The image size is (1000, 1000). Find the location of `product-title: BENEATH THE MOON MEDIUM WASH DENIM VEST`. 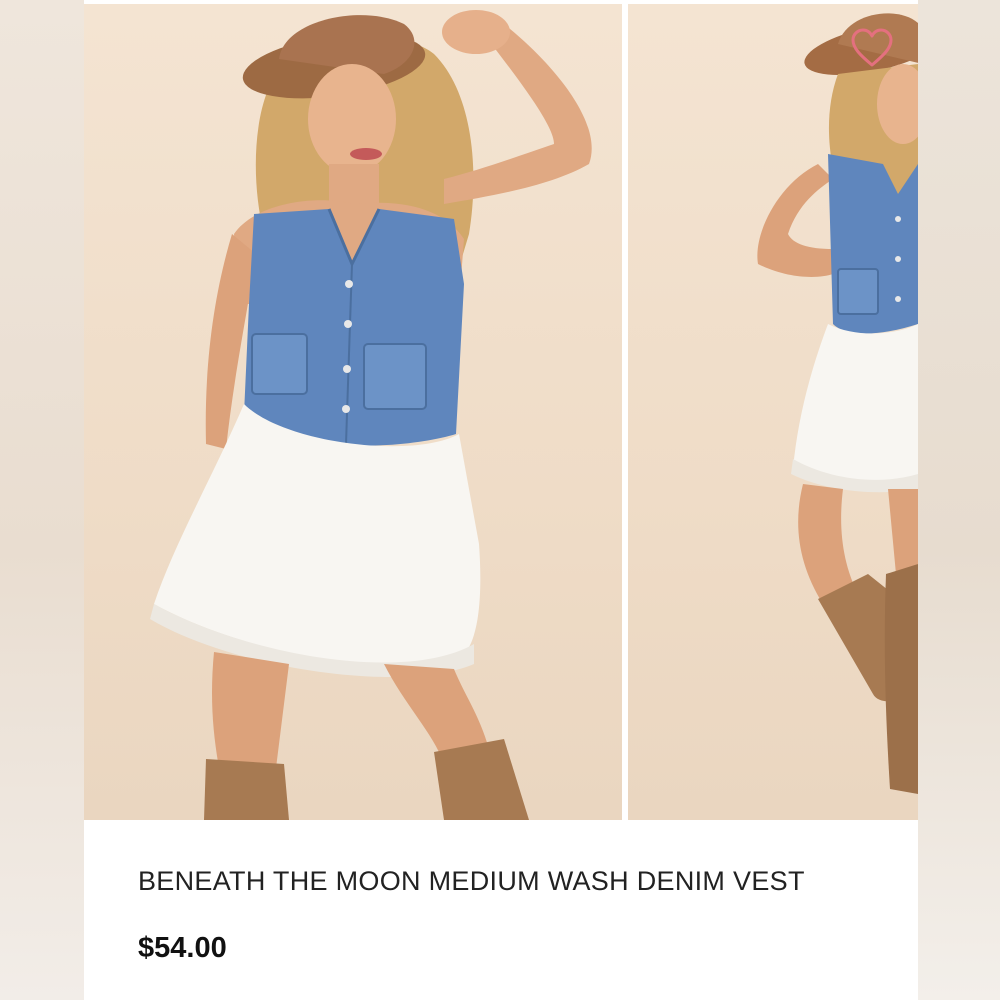

product-title: BENEATH THE MOON MEDIUM WASH DENIM VEST is located at coordinates (471, 881).